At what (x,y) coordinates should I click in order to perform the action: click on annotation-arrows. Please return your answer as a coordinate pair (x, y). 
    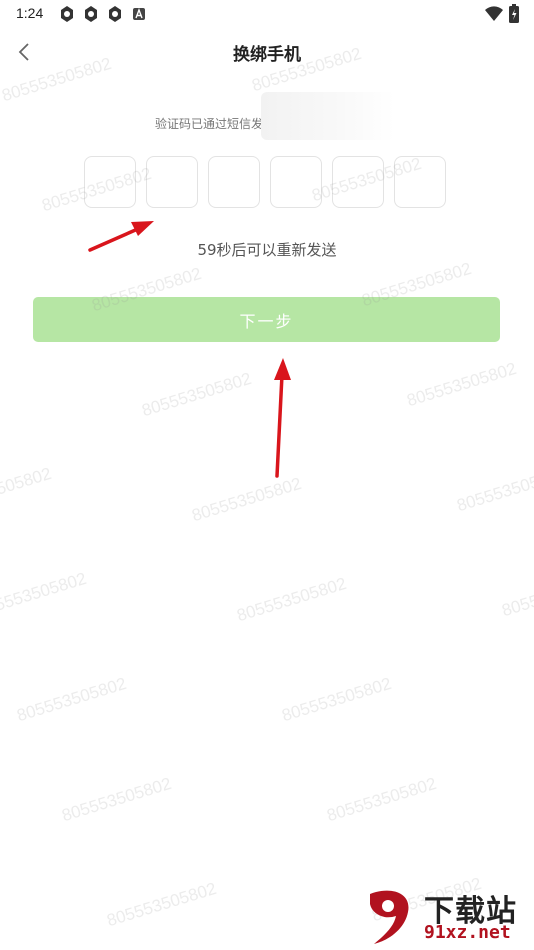
    Looking at the image, I should click on (189, 349).